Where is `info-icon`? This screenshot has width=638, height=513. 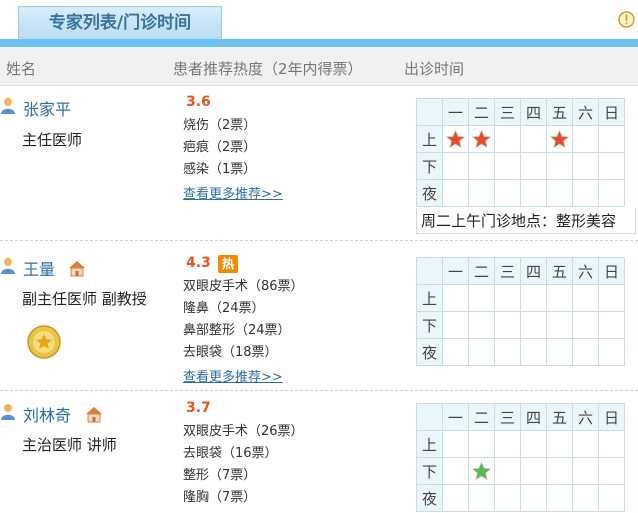 info-icon is located at coordinates (626, 19).